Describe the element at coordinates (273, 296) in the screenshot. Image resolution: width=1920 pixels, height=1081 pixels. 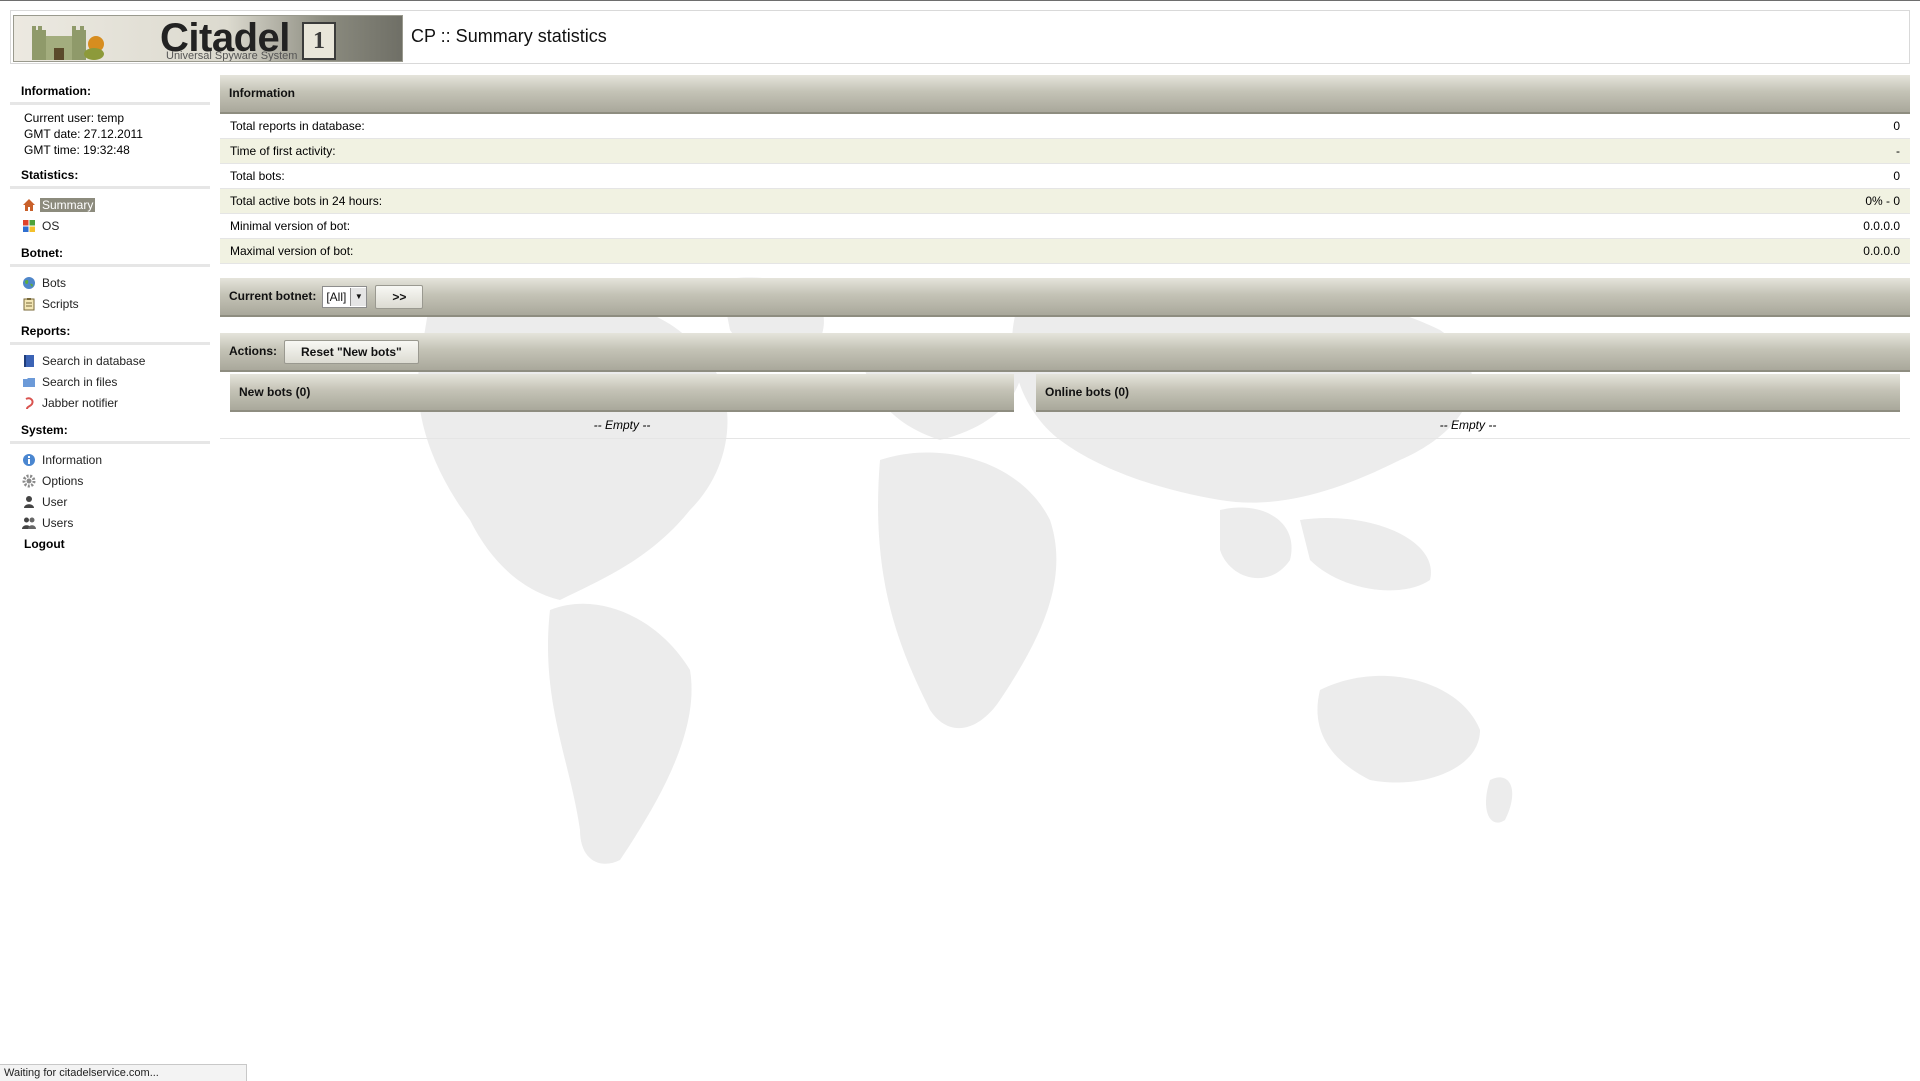
I see `current-botnet-label: Current botnet:` at that location.